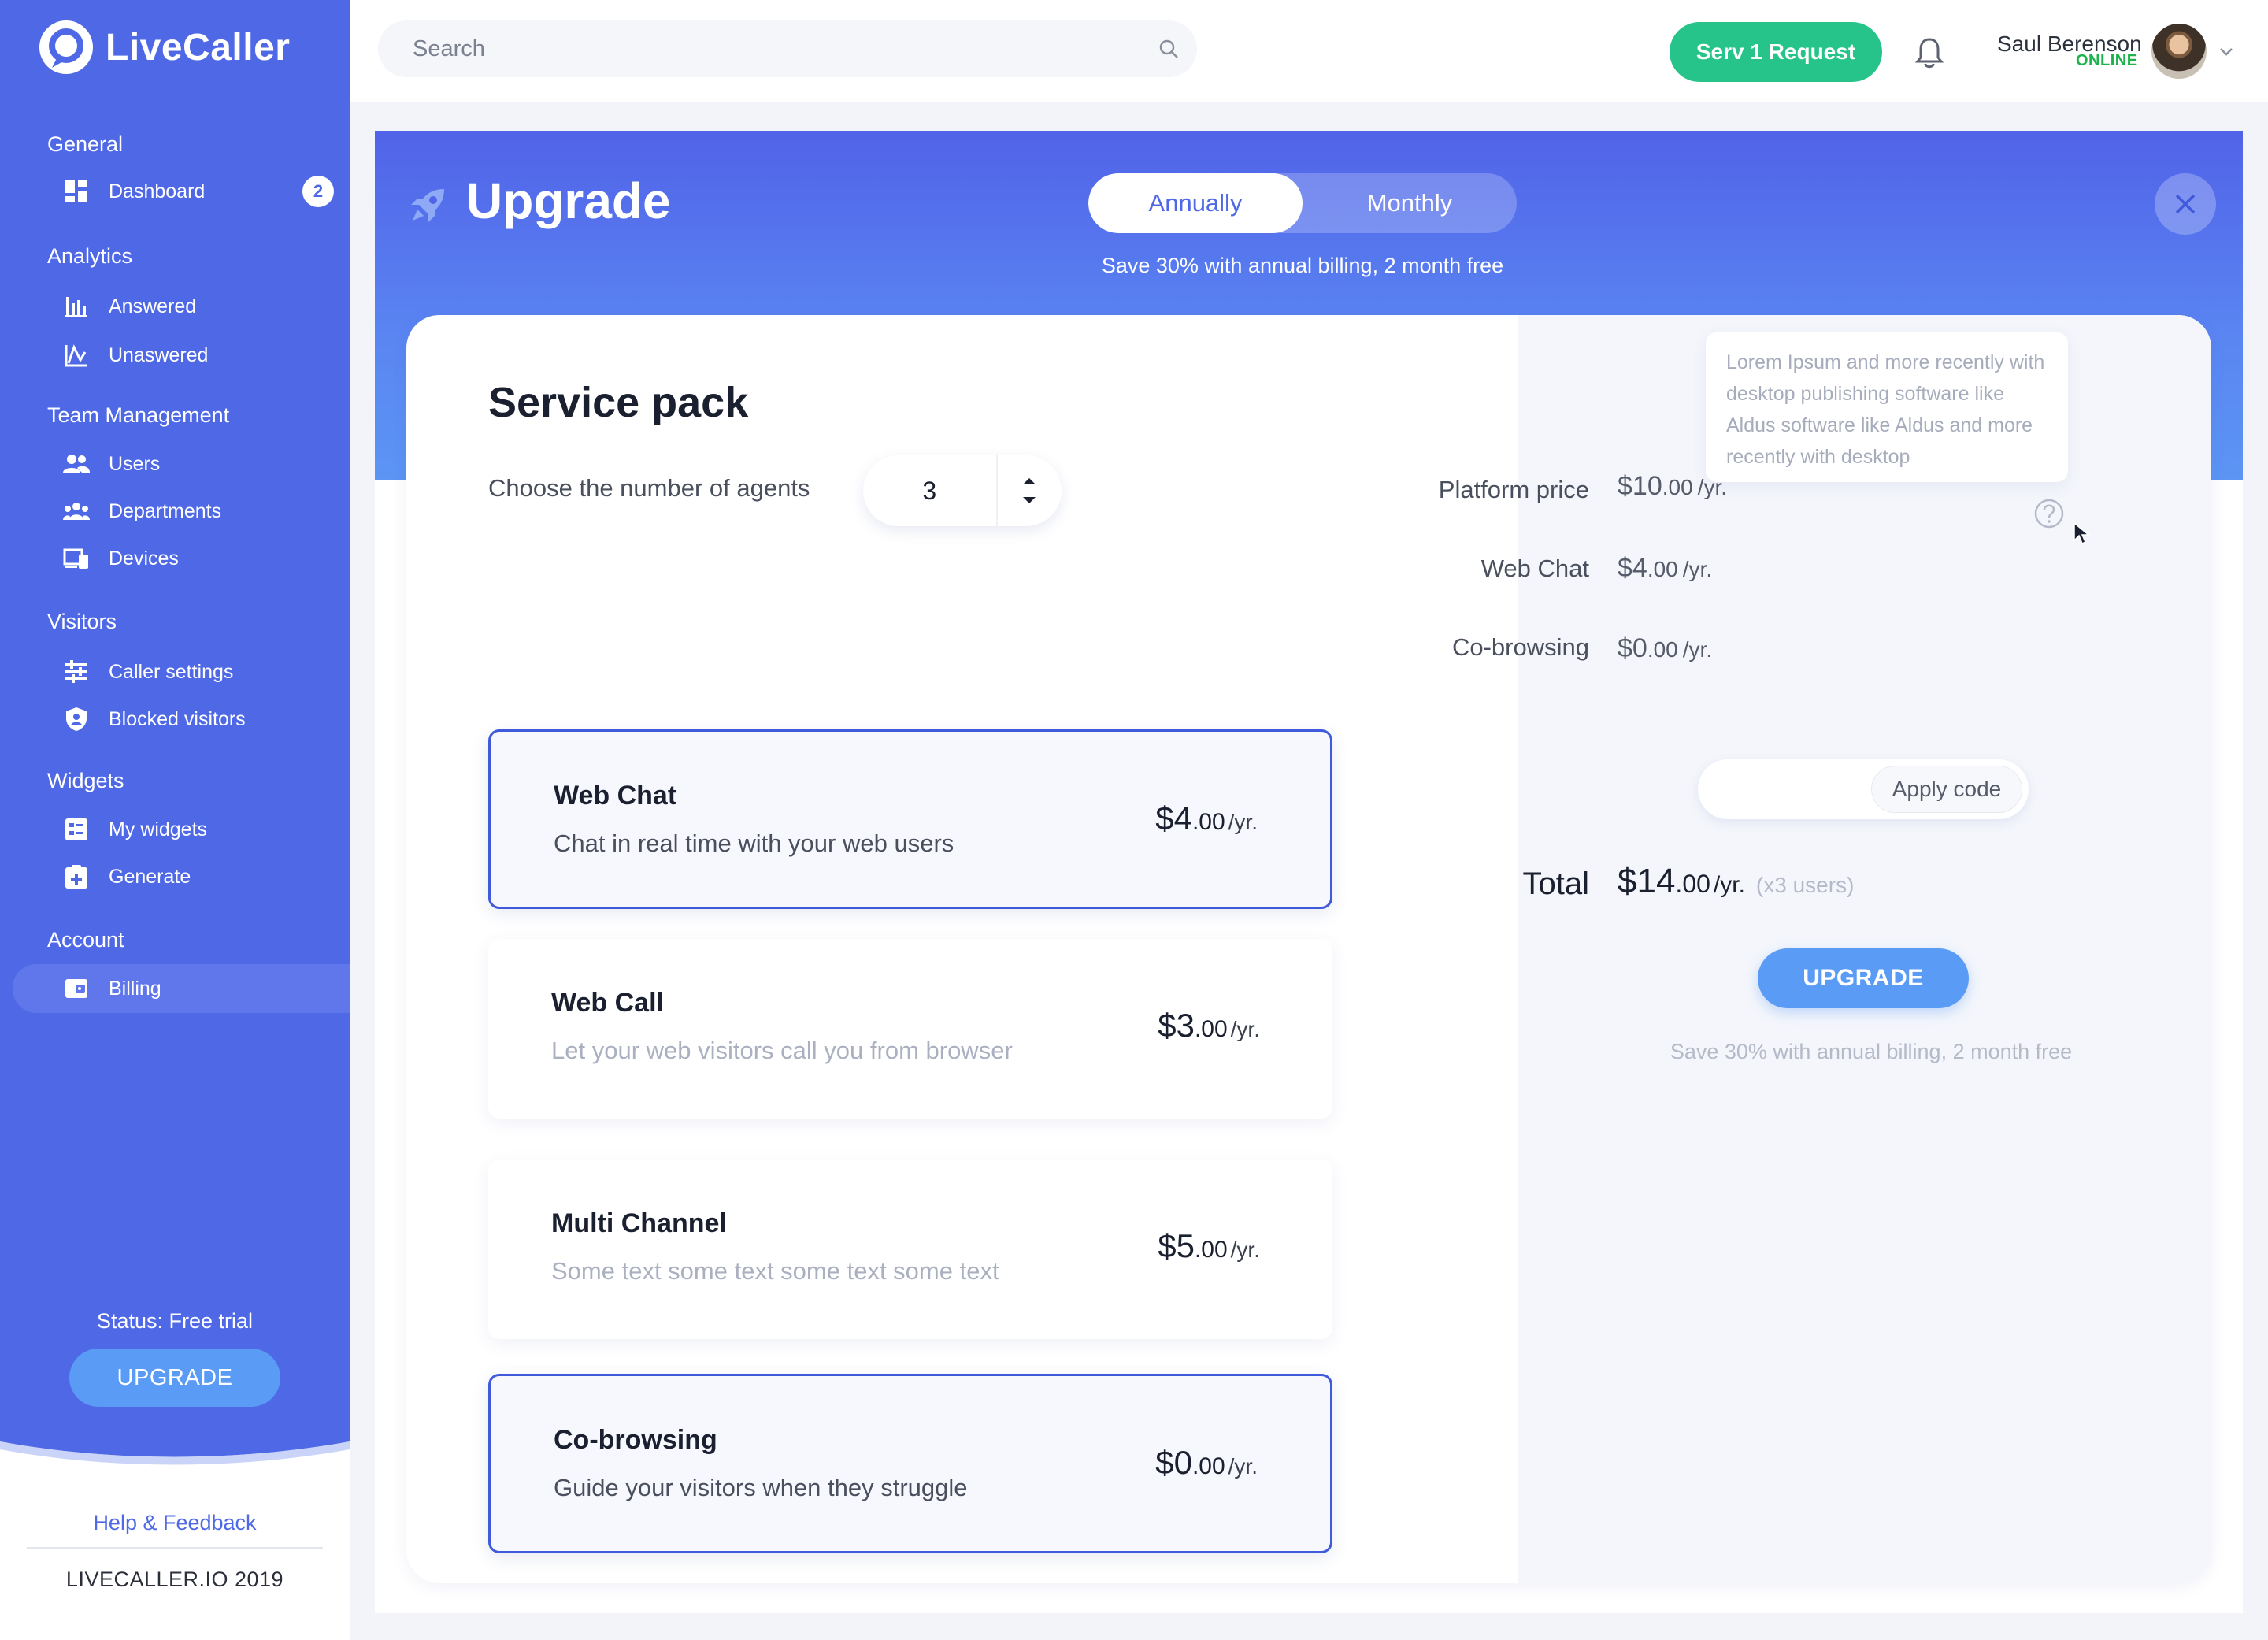  I want to click on sliders-icon, so click(76, 672).